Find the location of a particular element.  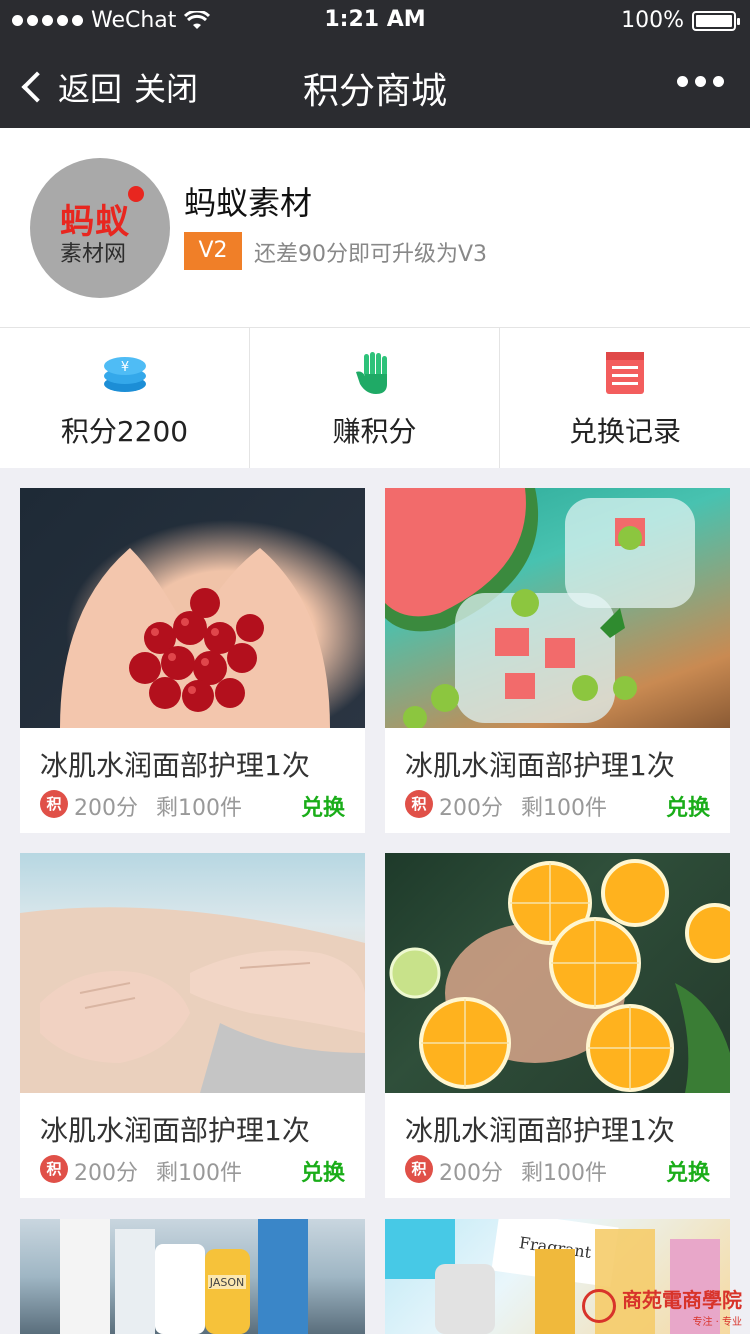

more-menu-button is located at coordinates (700, 81).